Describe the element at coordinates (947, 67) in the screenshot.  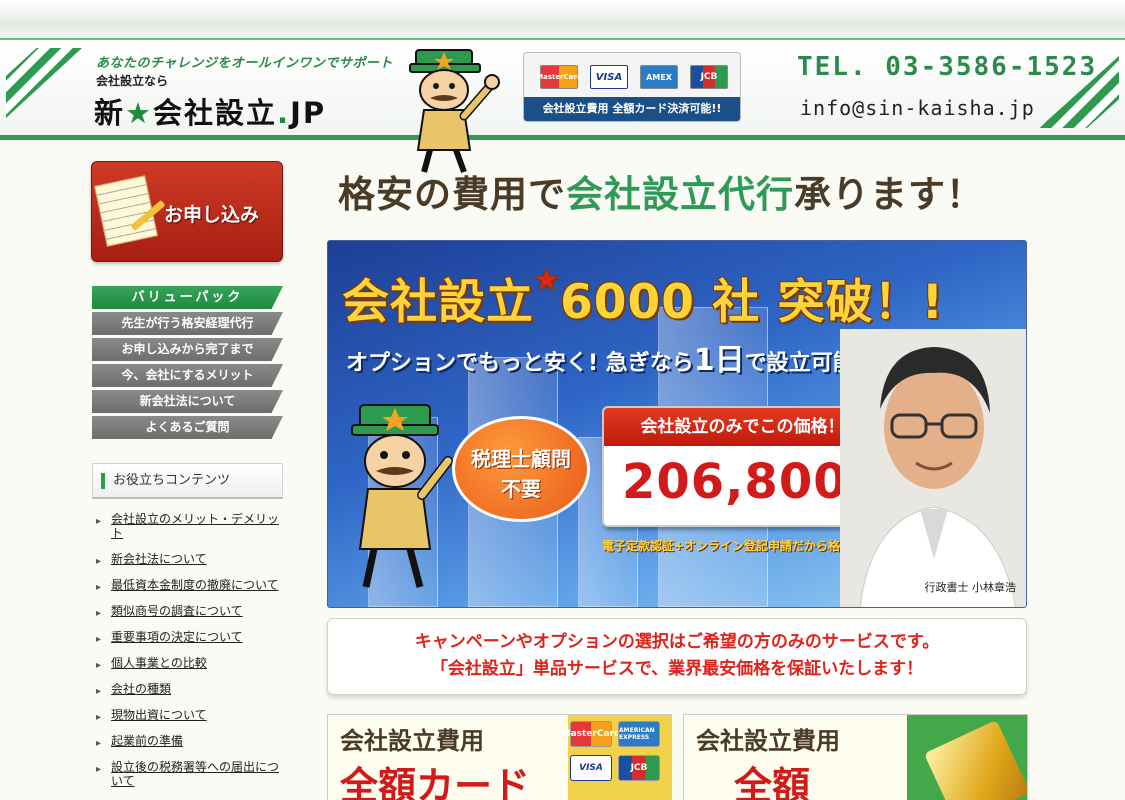
I see `phone-number: TEL. 03-3586-1523` at that location.